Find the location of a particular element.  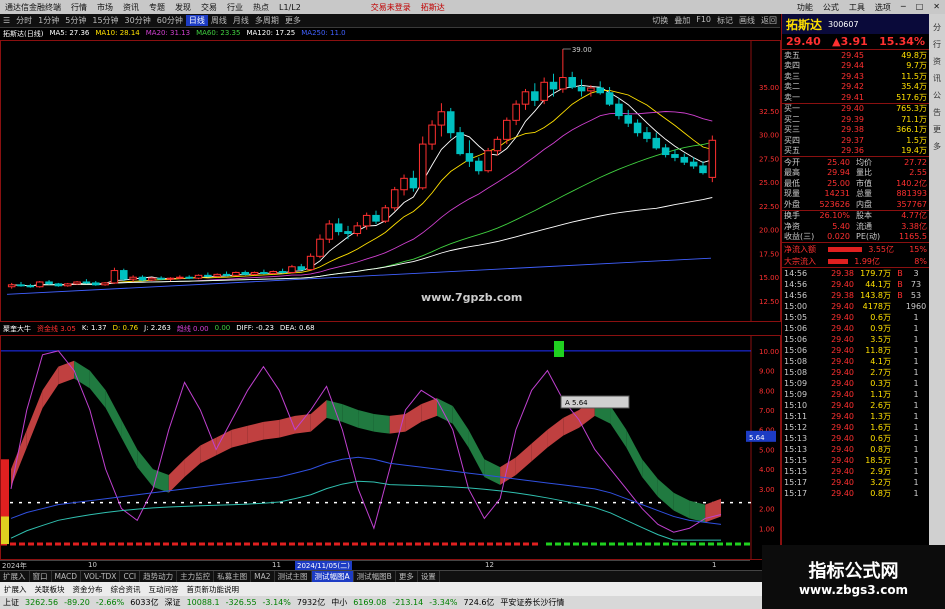

info-bar-item: 首页新功能说明 is located at coordinates (213, 589).